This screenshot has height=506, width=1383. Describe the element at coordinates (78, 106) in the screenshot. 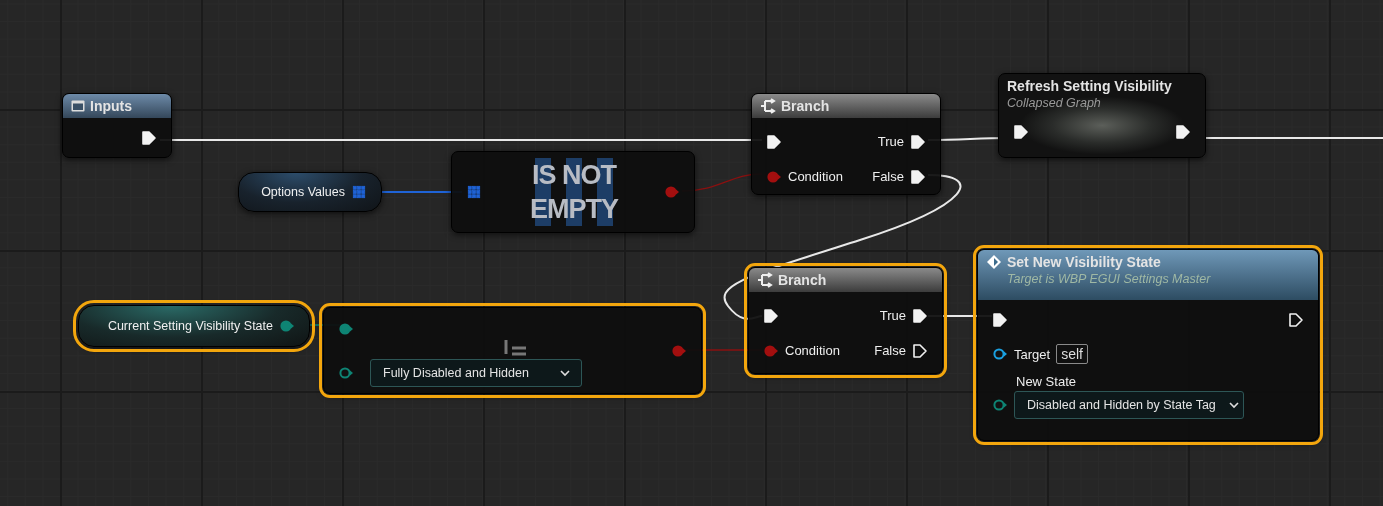

I see `window-icon` at that location.